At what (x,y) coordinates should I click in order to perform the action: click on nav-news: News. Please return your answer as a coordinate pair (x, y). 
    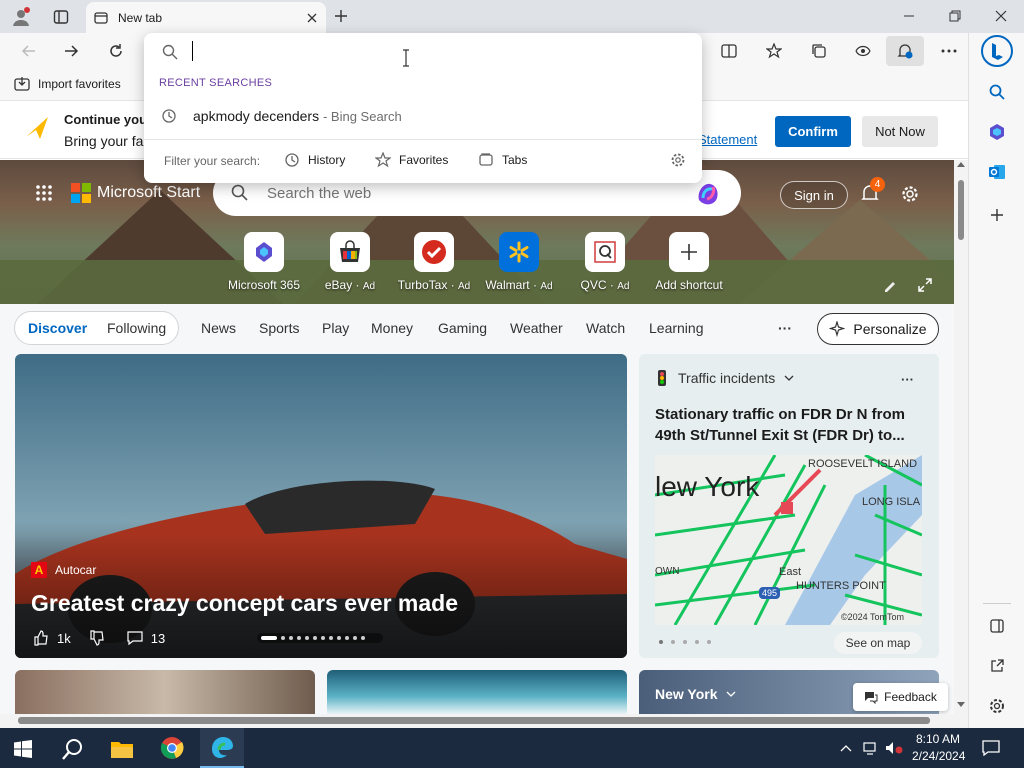
    Looking at the image, I should click on (218, 328).